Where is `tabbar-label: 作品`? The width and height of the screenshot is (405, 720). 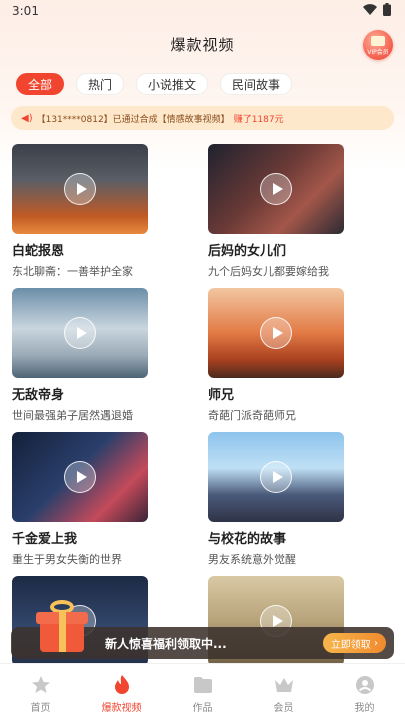
tabbar-label: 作品 is located at coordinates (202, 708).